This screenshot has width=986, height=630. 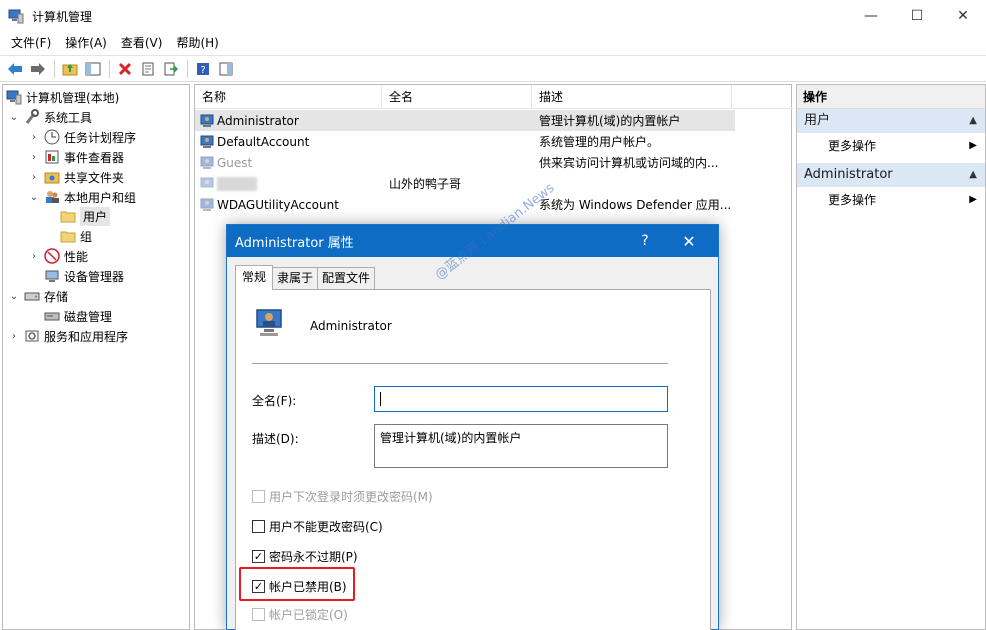 What do you see at coordinates (317, 526) in the screenshot?
I see `cannot-change-password-checkbox: 用户不能更改密码(C)` at bounding box center [317, 526].